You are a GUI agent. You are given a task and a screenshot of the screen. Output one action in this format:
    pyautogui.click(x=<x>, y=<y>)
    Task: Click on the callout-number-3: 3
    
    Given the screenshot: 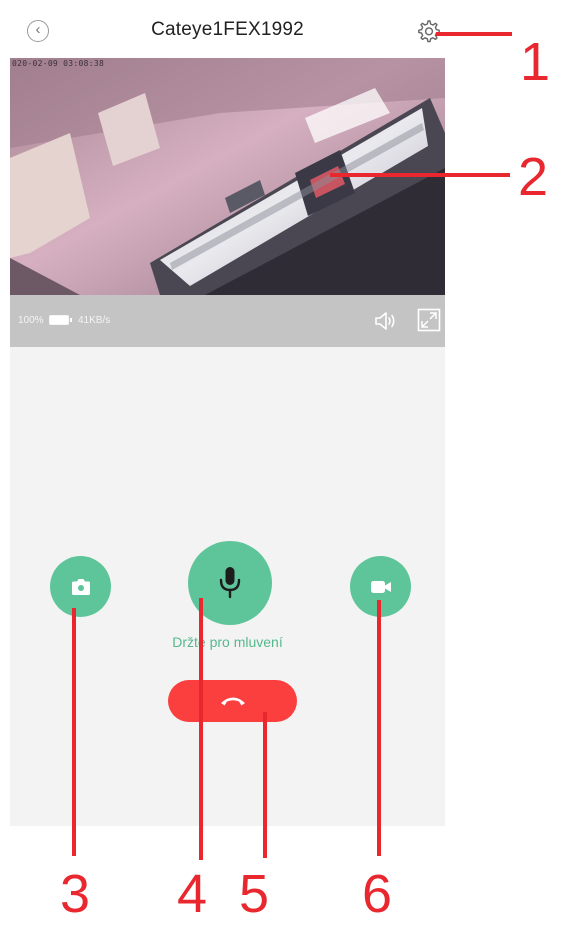 What is the action you would take?
    pyautogui.click(x=75, y=894)
    